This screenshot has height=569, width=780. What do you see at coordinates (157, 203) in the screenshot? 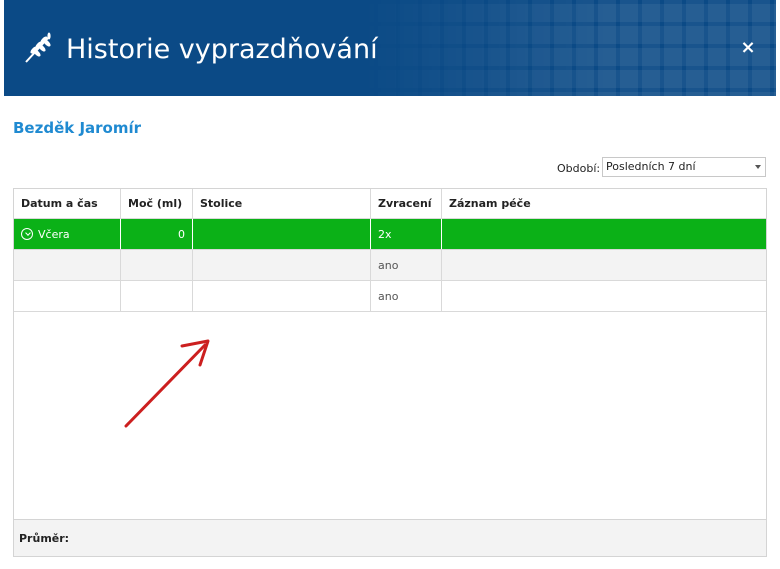
I see `column-header-urine: Moč (ml)` at bounding box center [157, 203].